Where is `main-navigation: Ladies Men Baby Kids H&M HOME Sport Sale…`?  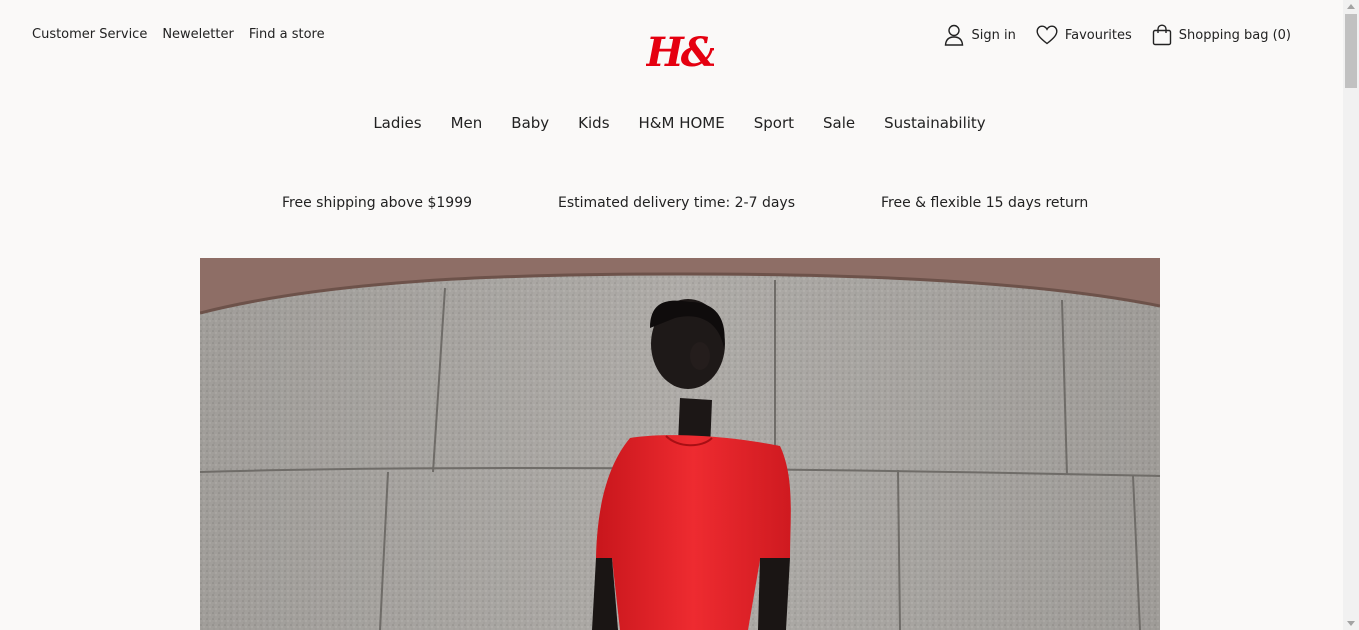
main-navigation: Ladies Men Baby Kids H&M HOME Sport Sale… is located at coordinates (679, 123).